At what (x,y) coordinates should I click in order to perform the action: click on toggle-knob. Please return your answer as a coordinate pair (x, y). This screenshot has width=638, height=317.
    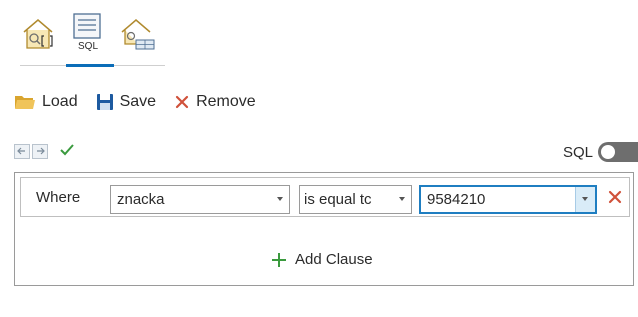
    Looking at the image, I should click on (608, 152).